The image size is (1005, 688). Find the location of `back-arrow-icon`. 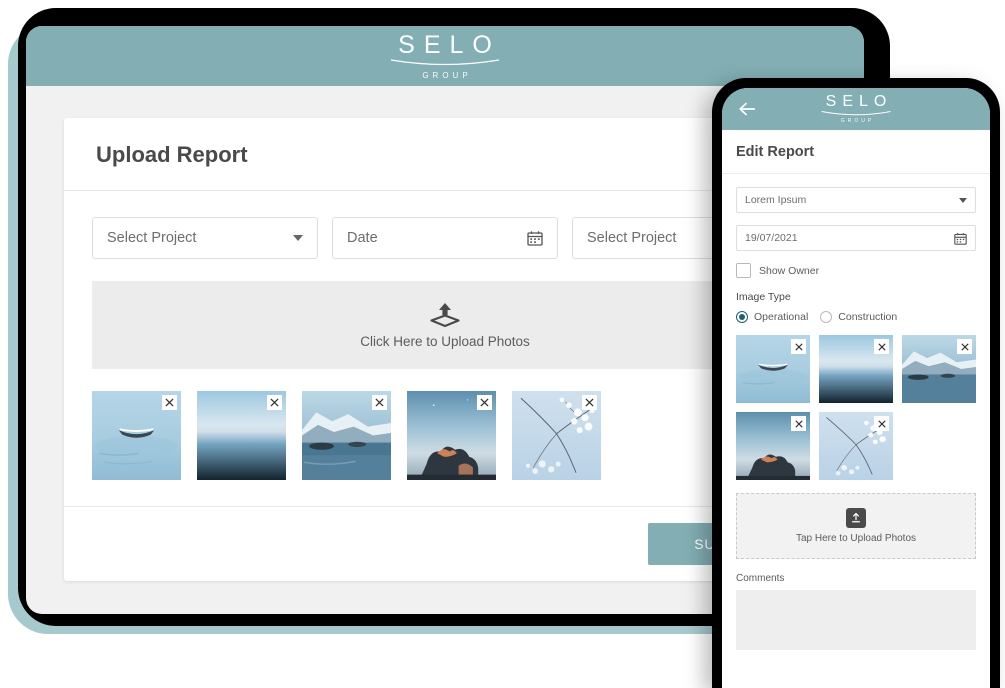

back-arrow-icon is located at coordinates (747, 109).